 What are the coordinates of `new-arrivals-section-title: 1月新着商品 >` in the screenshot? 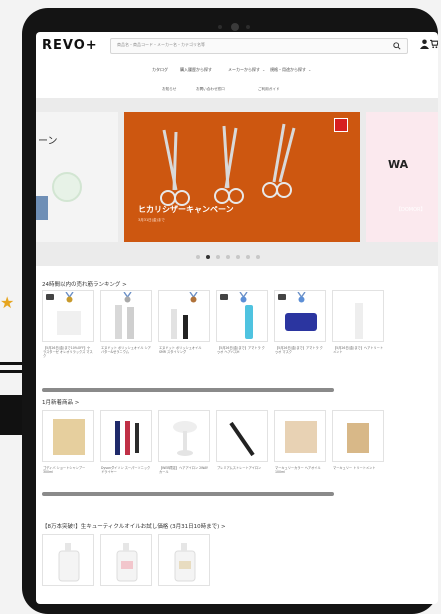 It's located at (60, 402).